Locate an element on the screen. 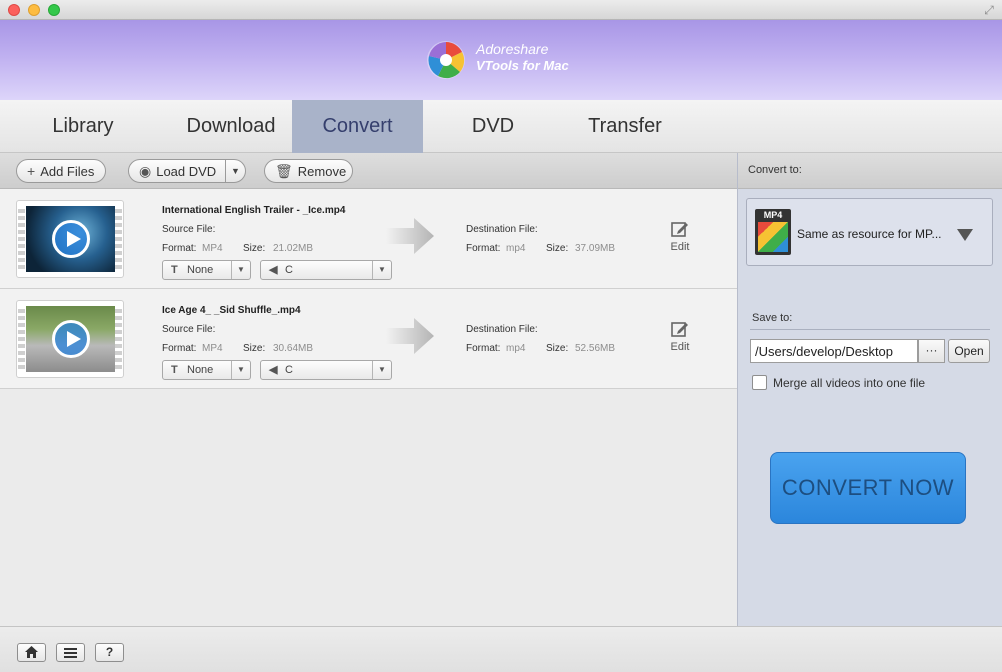 The width and height of the screenshot is (1002, 672). load-dvd-label: Load DVD is located at coordinates (186, 171).